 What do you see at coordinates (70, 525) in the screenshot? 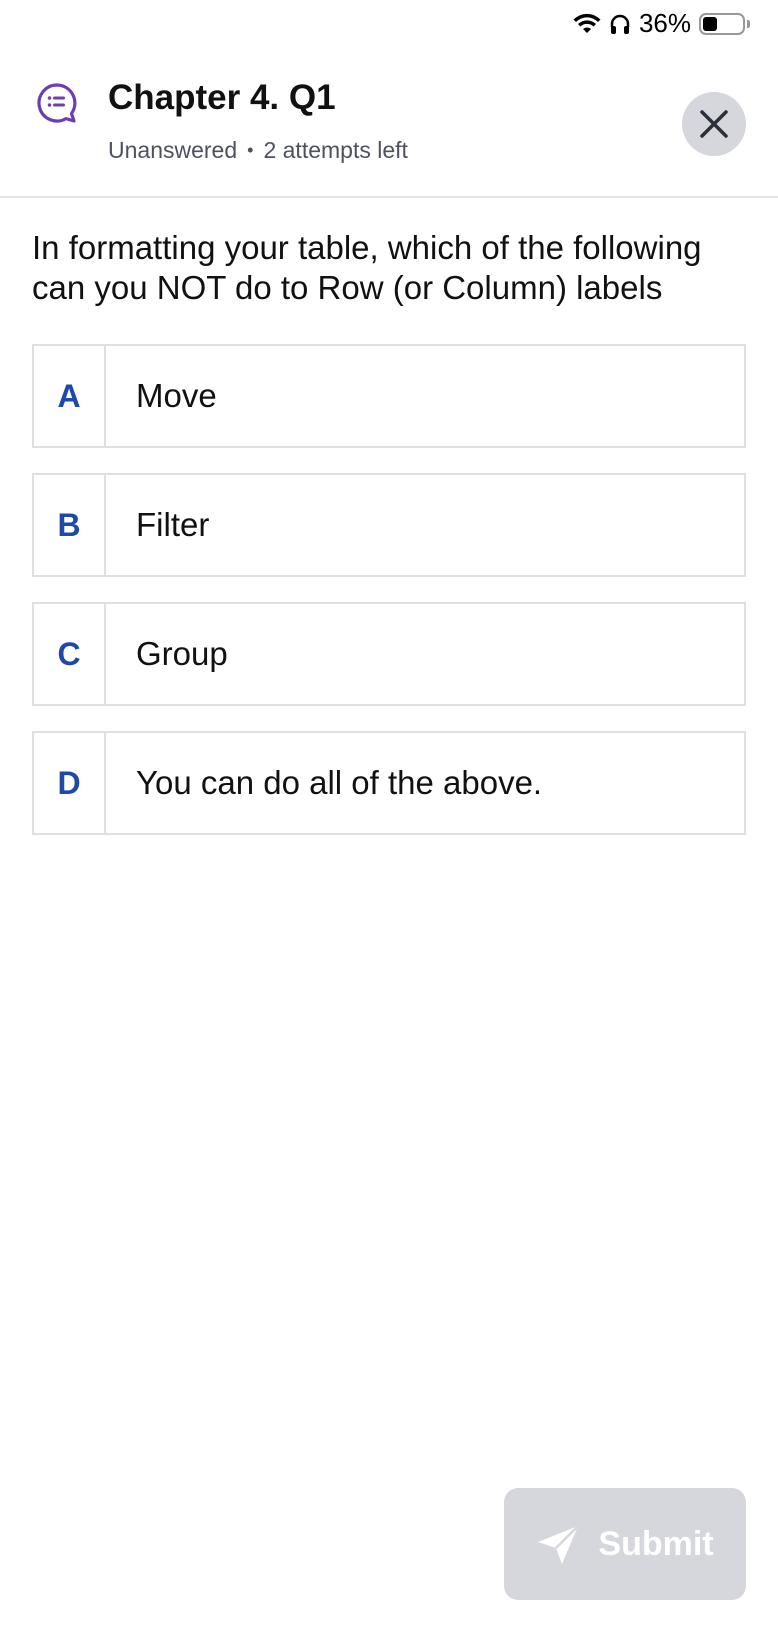
I see `option-letter: B` at bounding box center [70, 525].